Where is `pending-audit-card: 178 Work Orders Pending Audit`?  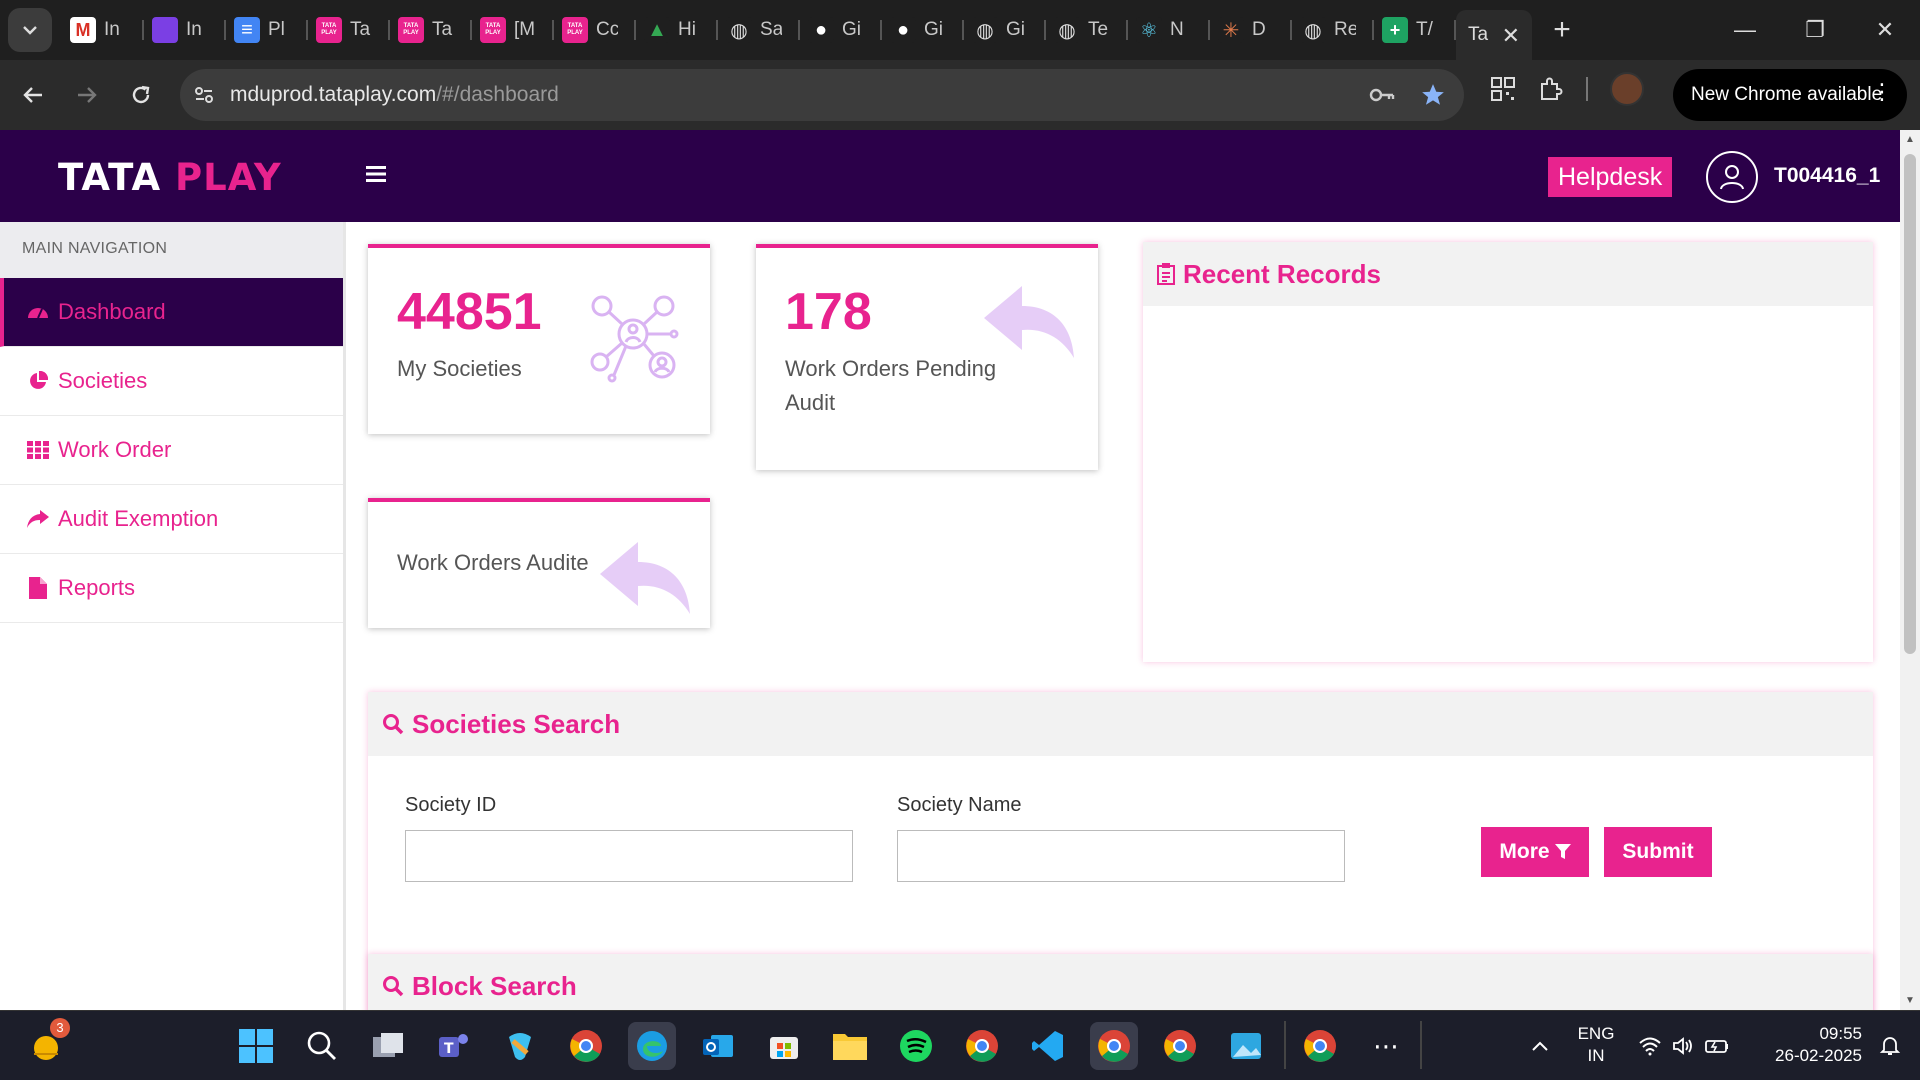
pending-audit-card: 178 Work Orders Pending Audit is located at coordinates (927, 357).